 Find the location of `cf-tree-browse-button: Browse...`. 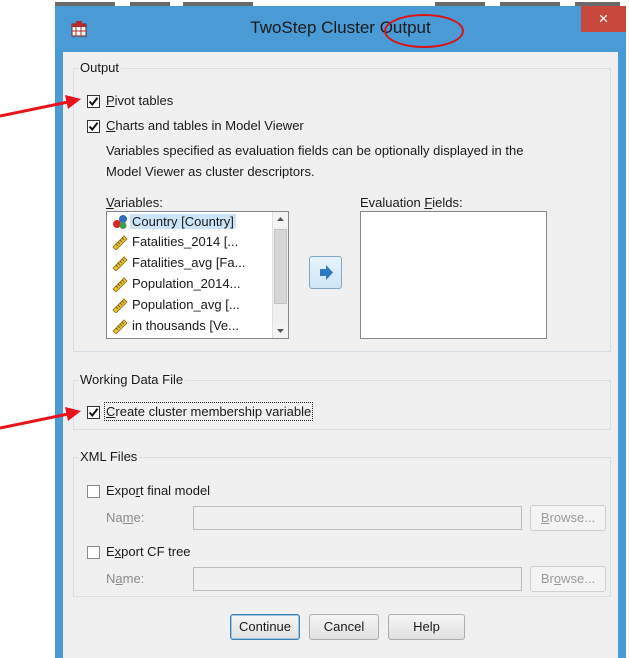

cf-tree-browse-button: Browse... is located at coordinates (568, 579).